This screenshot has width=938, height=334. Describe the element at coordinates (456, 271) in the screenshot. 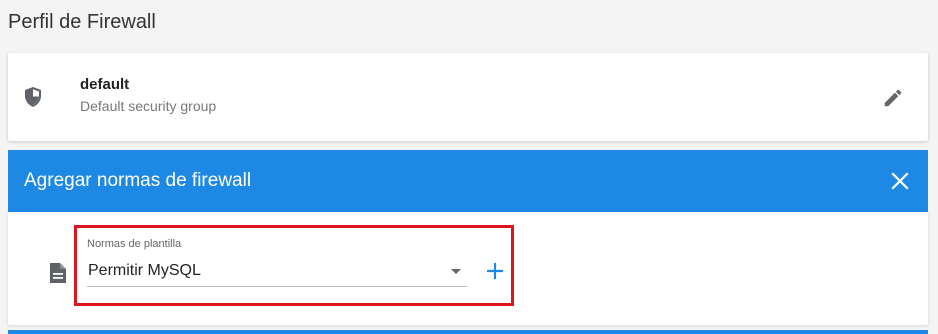

I see `caret-down-icon` at that location.